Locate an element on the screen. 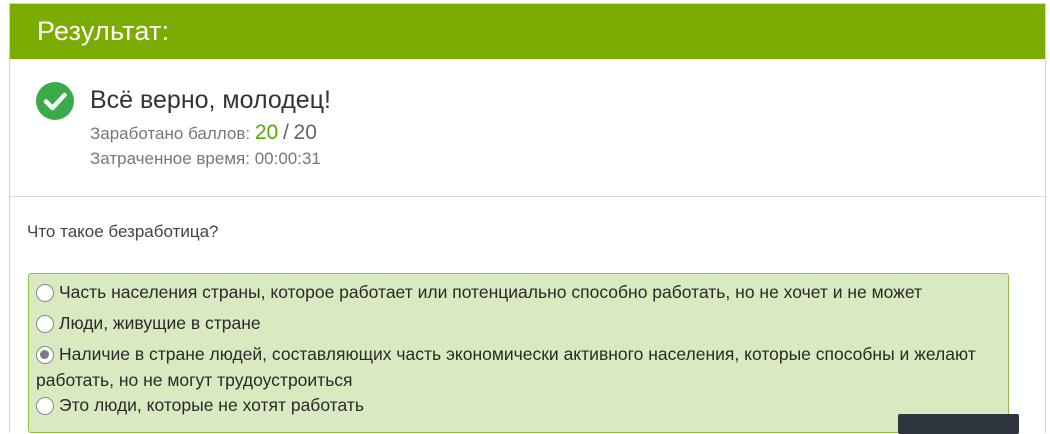 The image size is (1050, 434). answer-label: Это люди, которые не хотят работать is located at coordinates (211, 405).